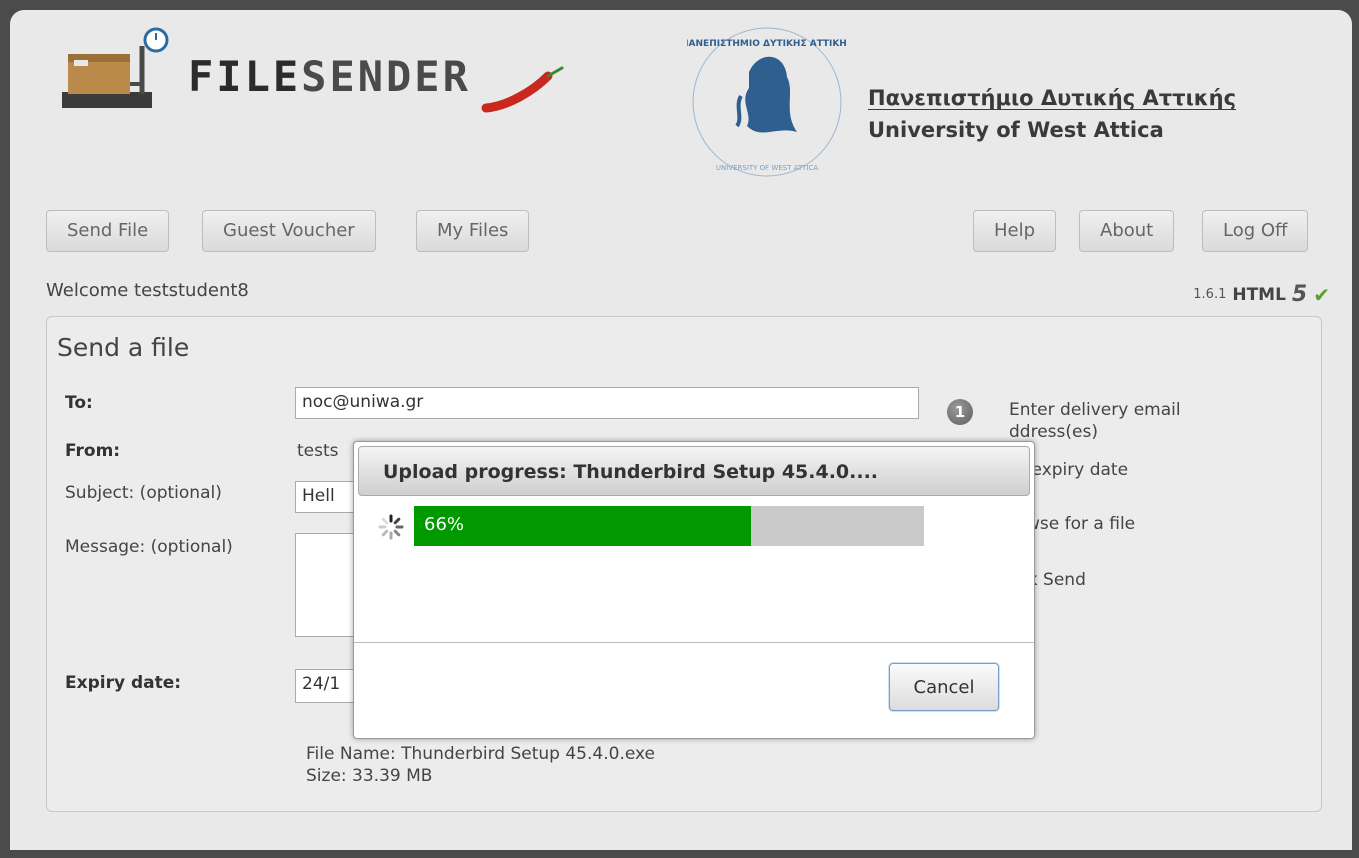  Describe the element at coordinates (149, 547) in the screenshot. I see `message-label: Message: (optional)` at that location.